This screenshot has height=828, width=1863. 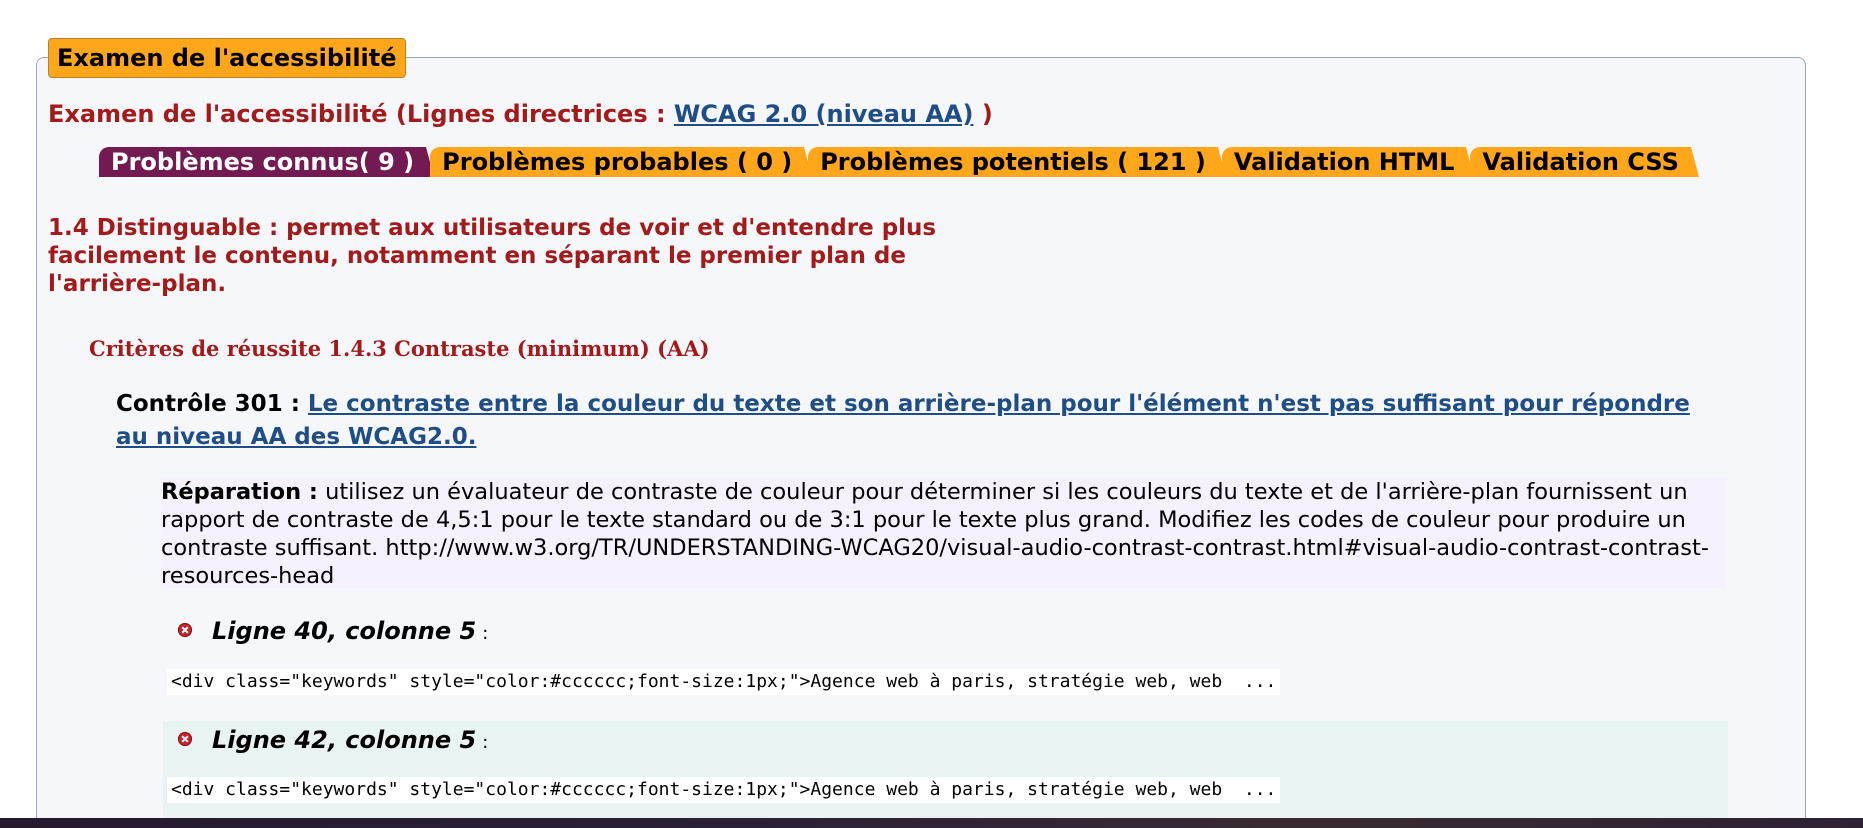 What do you see at coordinates (344, 740) in the screenshot?
I see `issue-location-text: Ligne 42, colonne 5` at bounding box center [344, 740].